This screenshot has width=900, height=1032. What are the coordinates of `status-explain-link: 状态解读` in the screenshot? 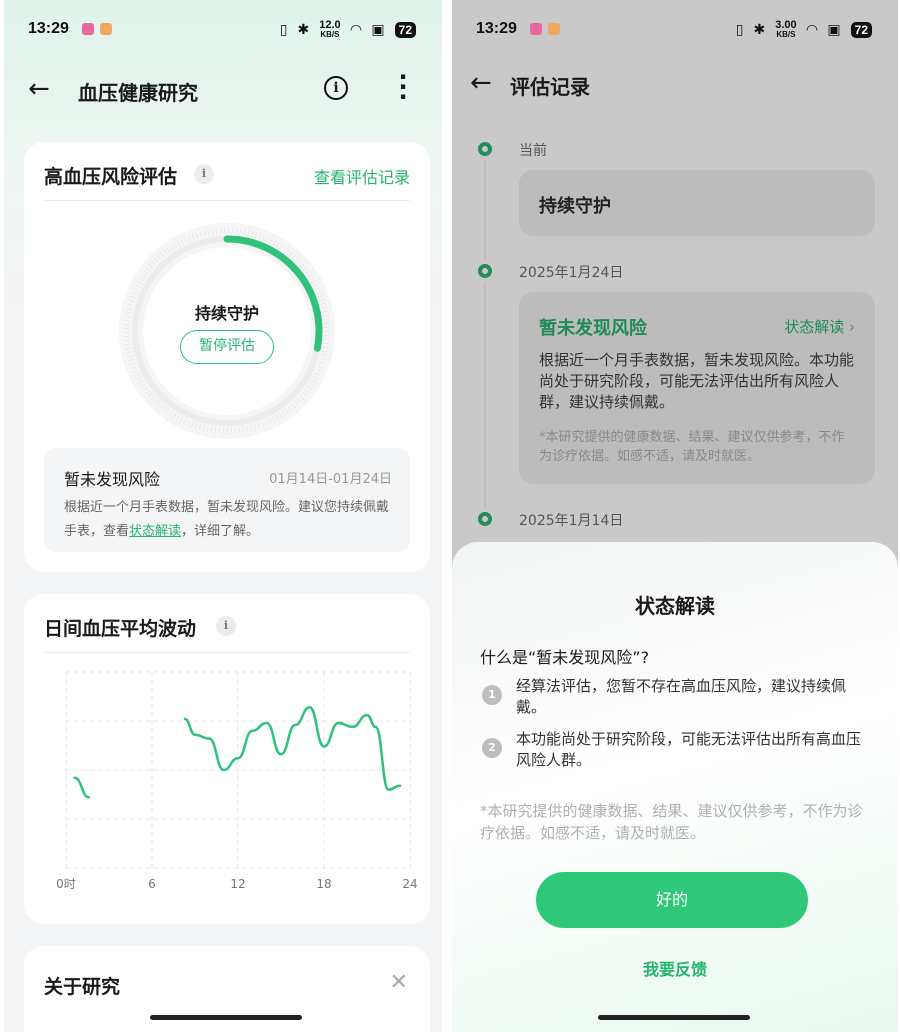 It's located at (155, 531).